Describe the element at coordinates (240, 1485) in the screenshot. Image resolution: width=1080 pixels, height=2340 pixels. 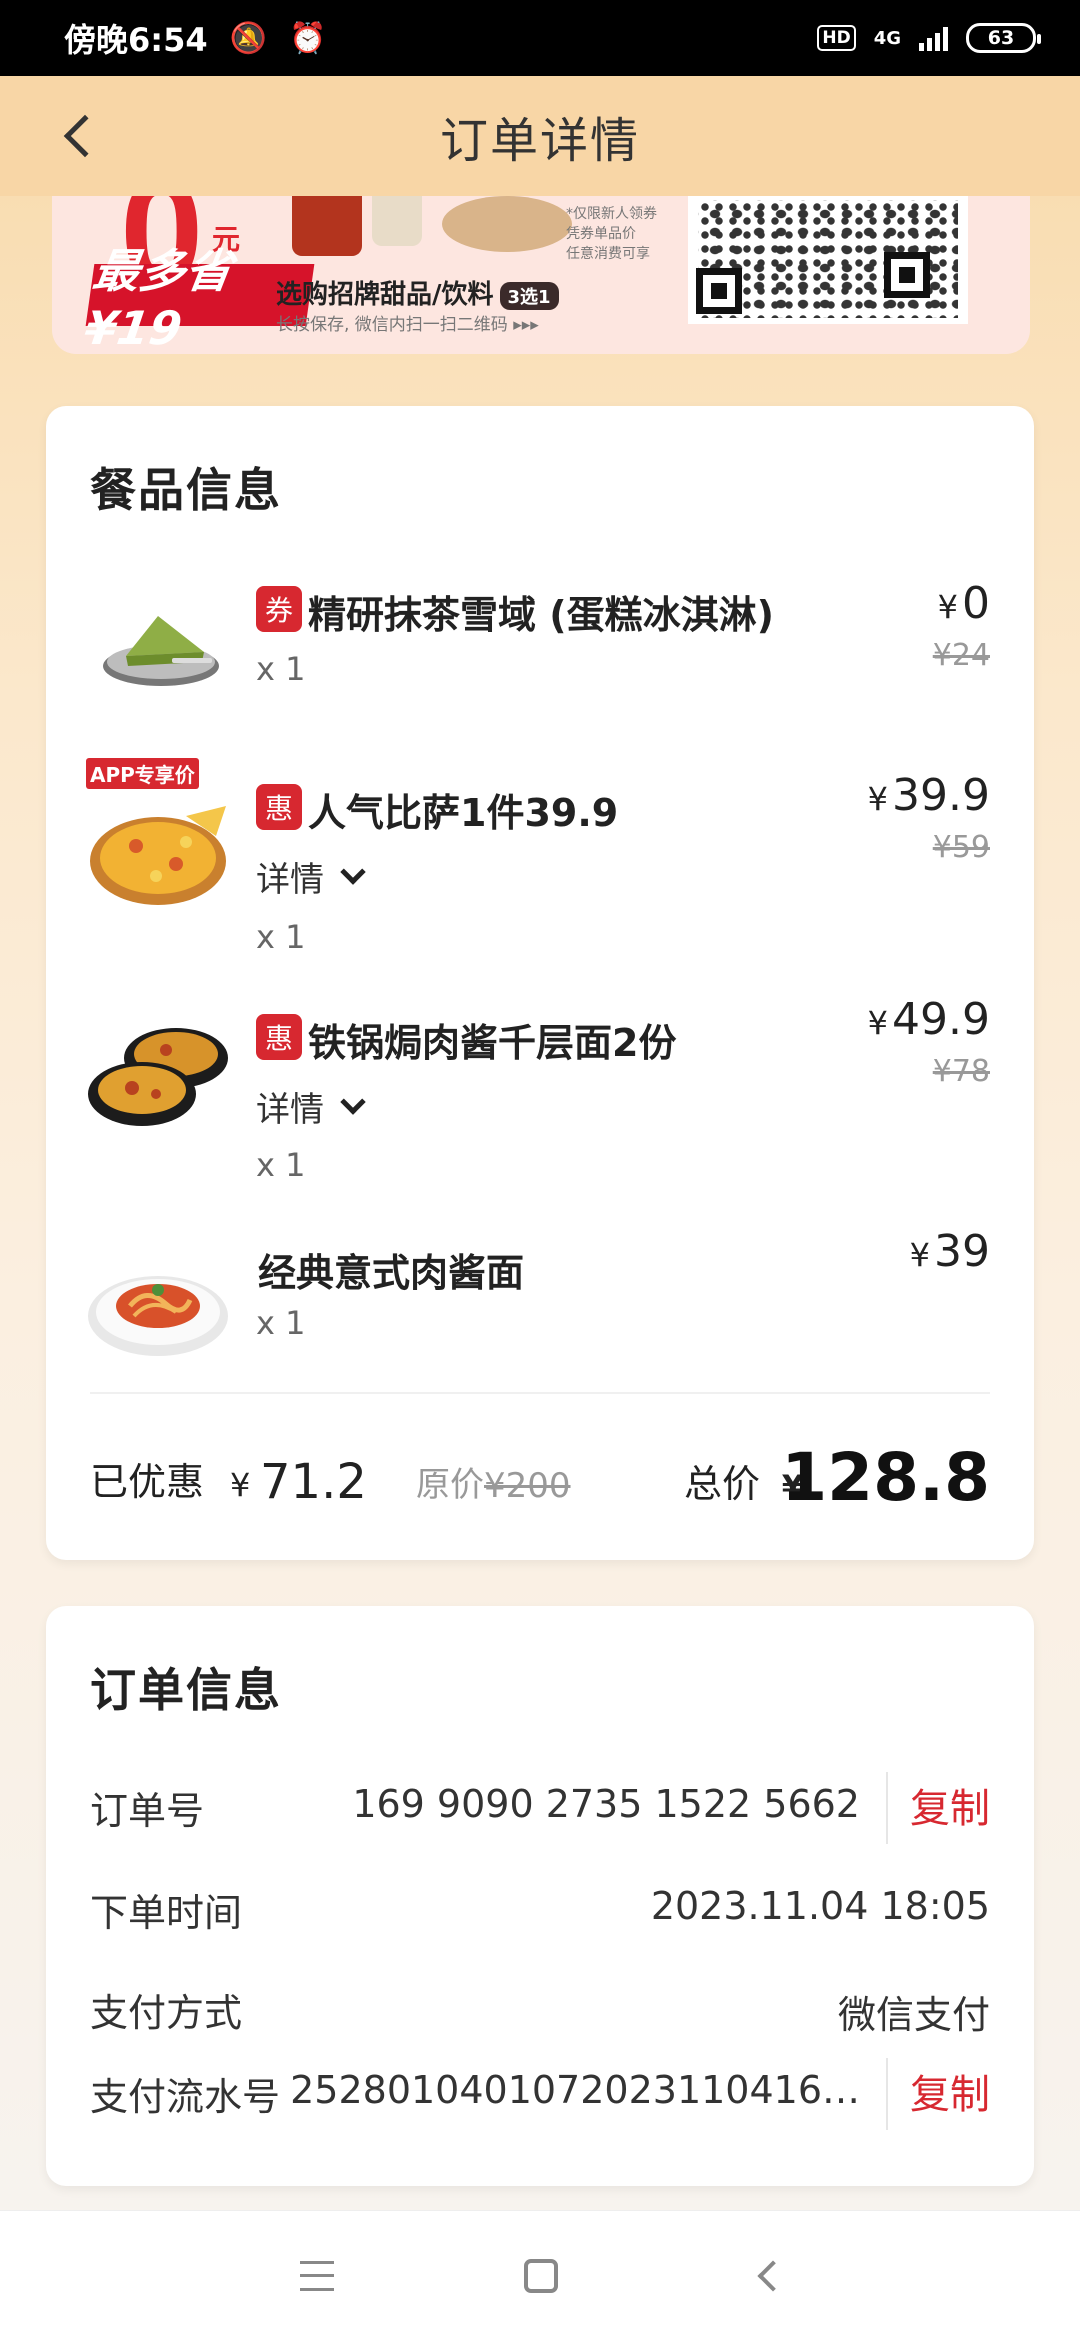
I see `discount-currency: ¥` at that location.